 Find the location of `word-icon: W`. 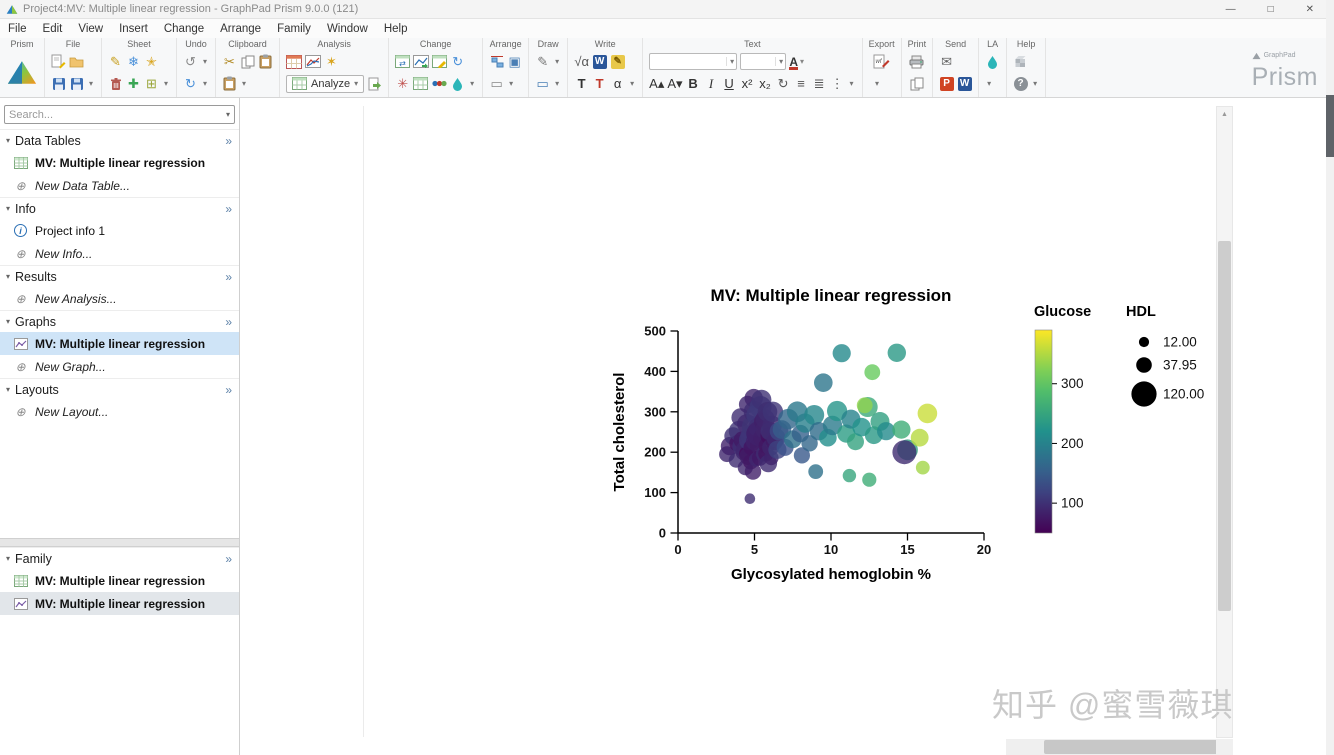

word-icon: W is located at coordinates (964, 83).